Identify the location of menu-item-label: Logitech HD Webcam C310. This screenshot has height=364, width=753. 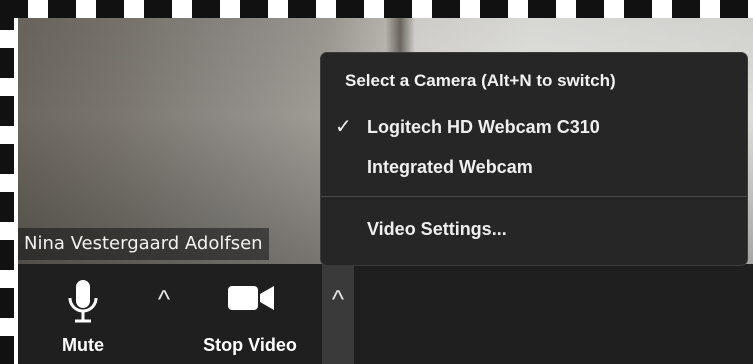
(483, 127).